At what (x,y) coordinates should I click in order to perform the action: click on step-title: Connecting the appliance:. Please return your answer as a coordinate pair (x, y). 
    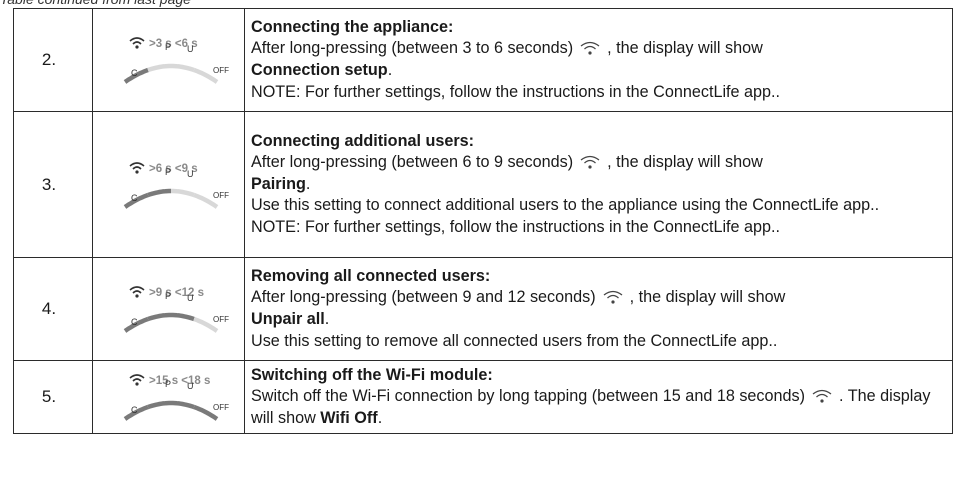
    Looking at the image, I should click on (352, 26).